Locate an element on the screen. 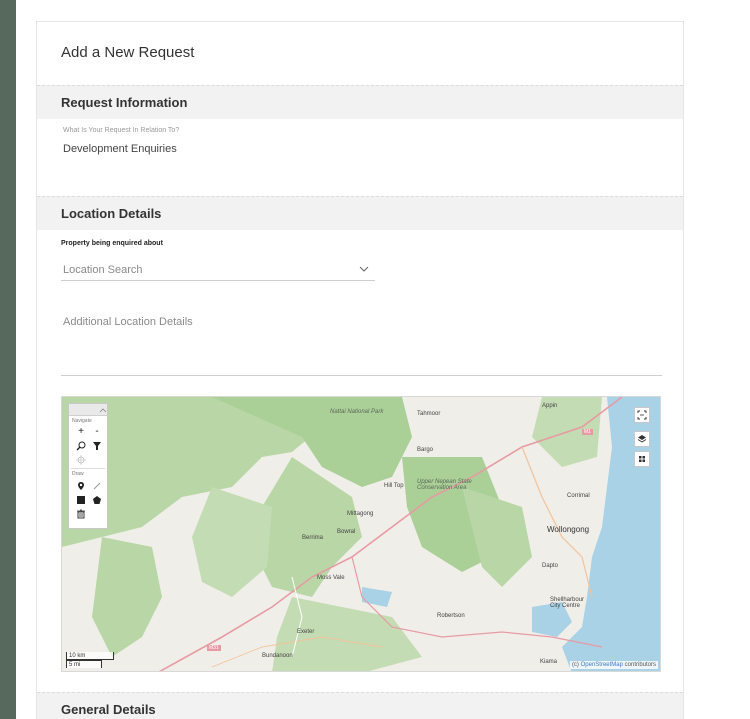 The width and height of the screenshot is (750, 719). section-header-general-details: General Details is located at coordinates (360, 705).